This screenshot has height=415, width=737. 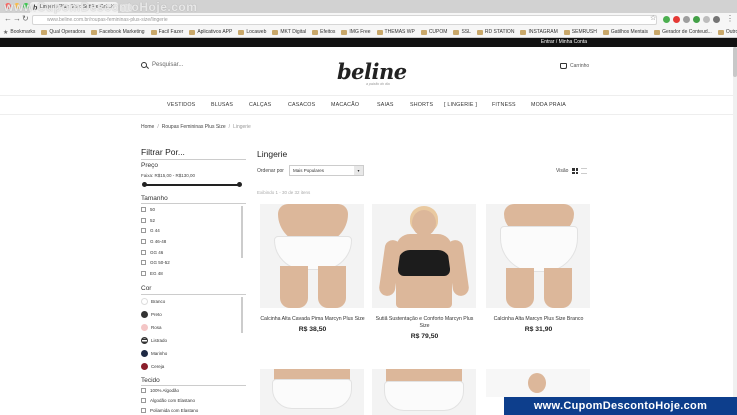 I want to click on menu-item-blusas: BLUSAS, so click(x=222, y=105).